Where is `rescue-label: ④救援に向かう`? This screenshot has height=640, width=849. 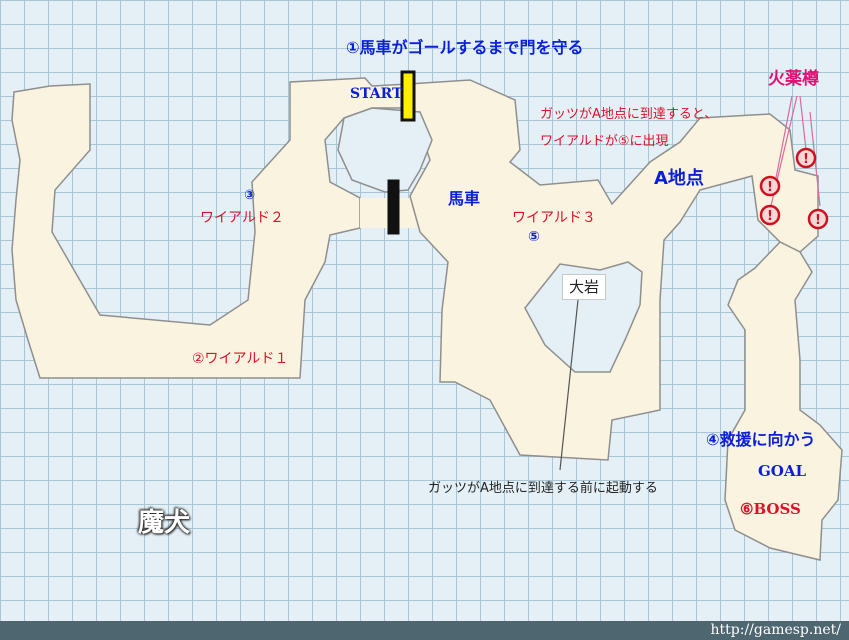 rescue-label: ④救援に向かう is located at coordinates (761, 439).